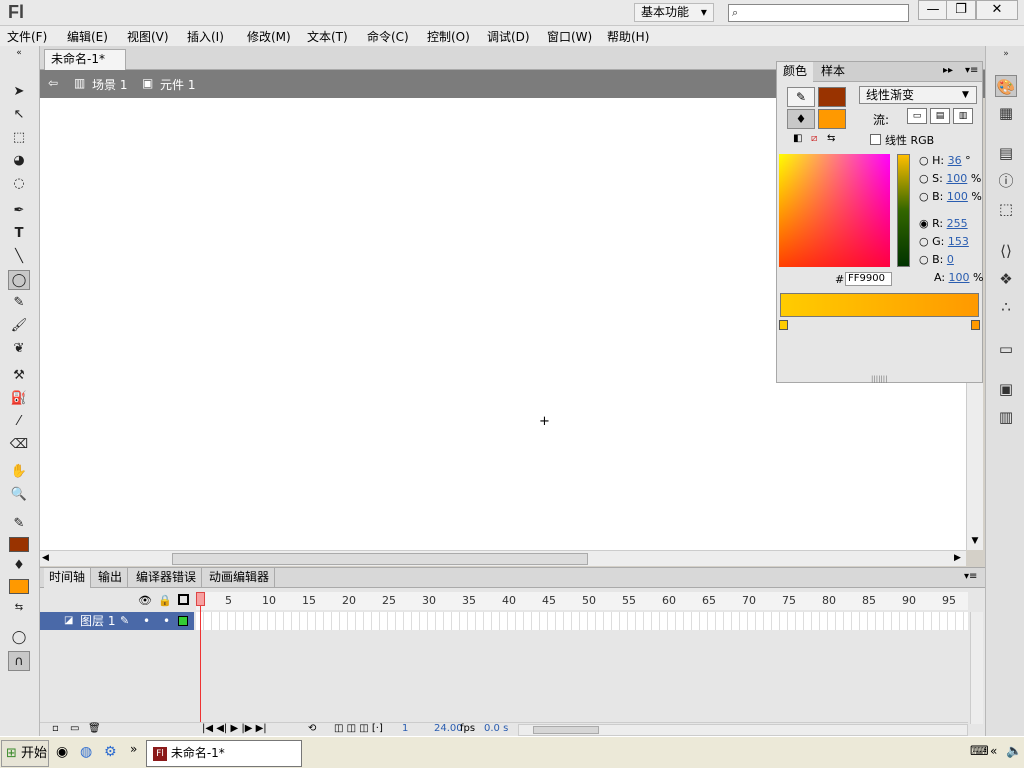 The image size is (1024, 768). What do you see at coordinates (74, 728) in the screenshot?
I see `new-folder-icon: ▭` at bounding box center [74, 728].